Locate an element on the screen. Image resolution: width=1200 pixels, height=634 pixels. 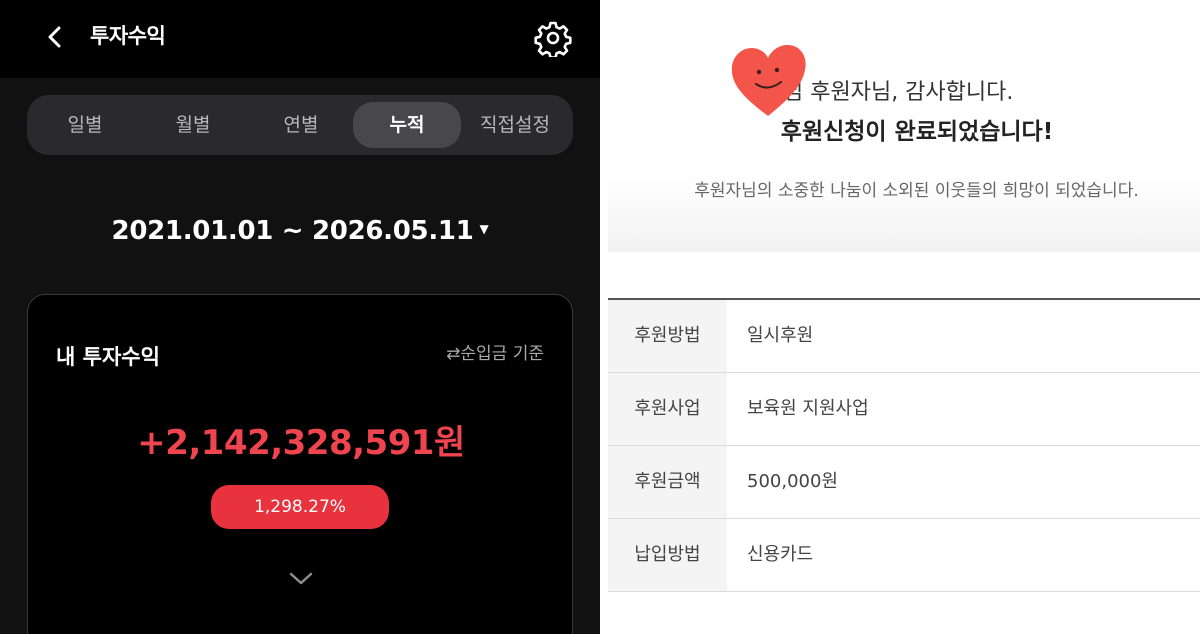
row-value-method: 일시후원 is located at coordinates (780, 335).